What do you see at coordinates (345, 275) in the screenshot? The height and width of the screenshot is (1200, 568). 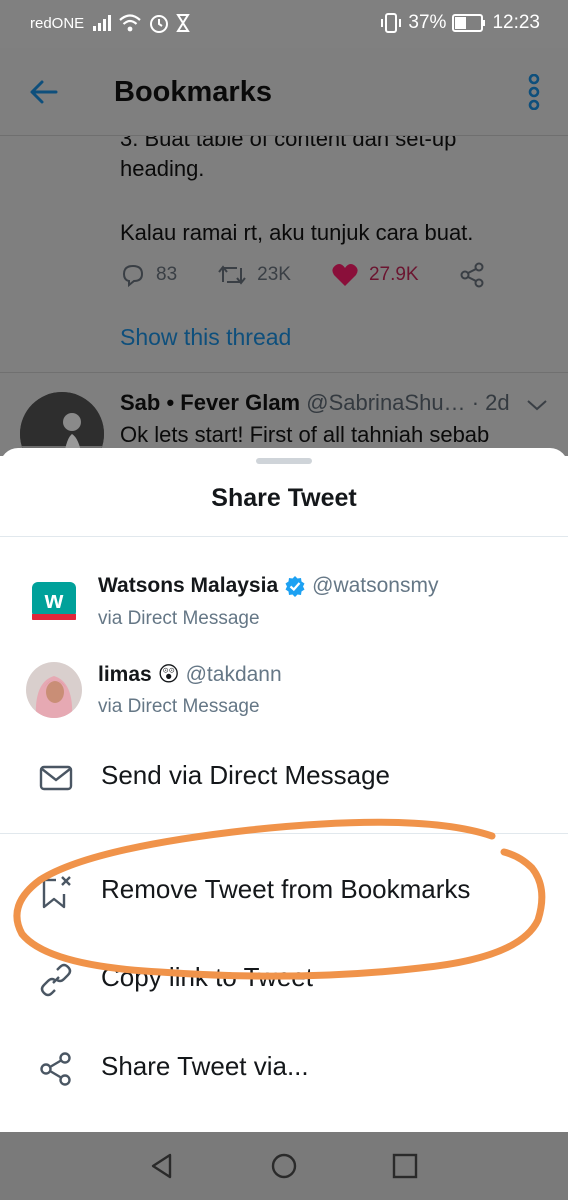 I see `heart-icon` at bounding box center [345, 275].